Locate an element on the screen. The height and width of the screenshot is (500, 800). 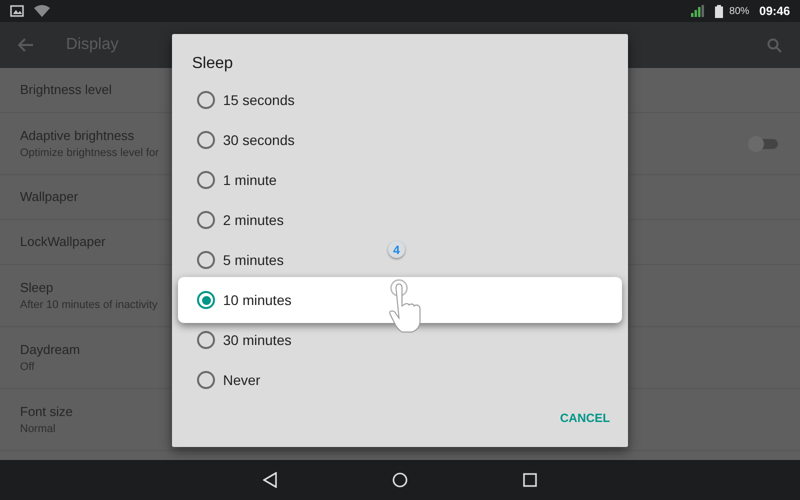
recents-icon is located at coordinates (530, 480).